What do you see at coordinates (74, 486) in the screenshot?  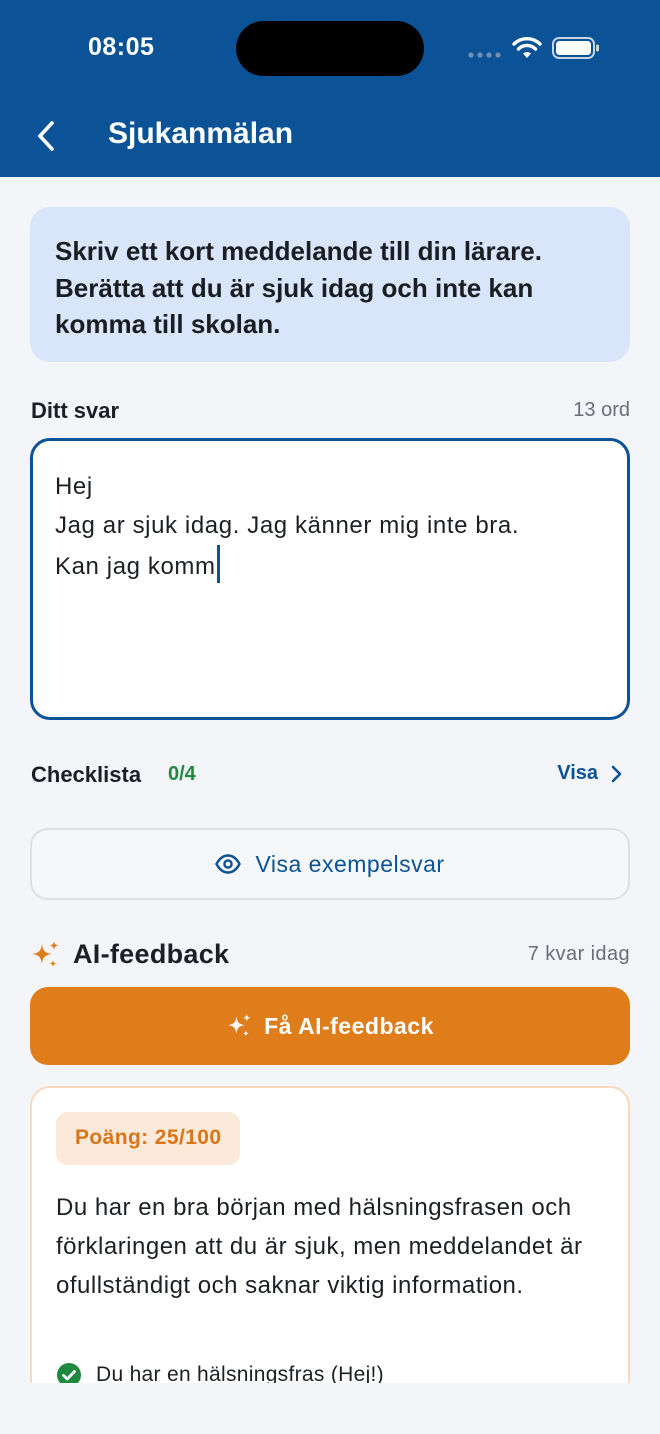 I see `answer-line: Hej` at bounding box center [74, 486].